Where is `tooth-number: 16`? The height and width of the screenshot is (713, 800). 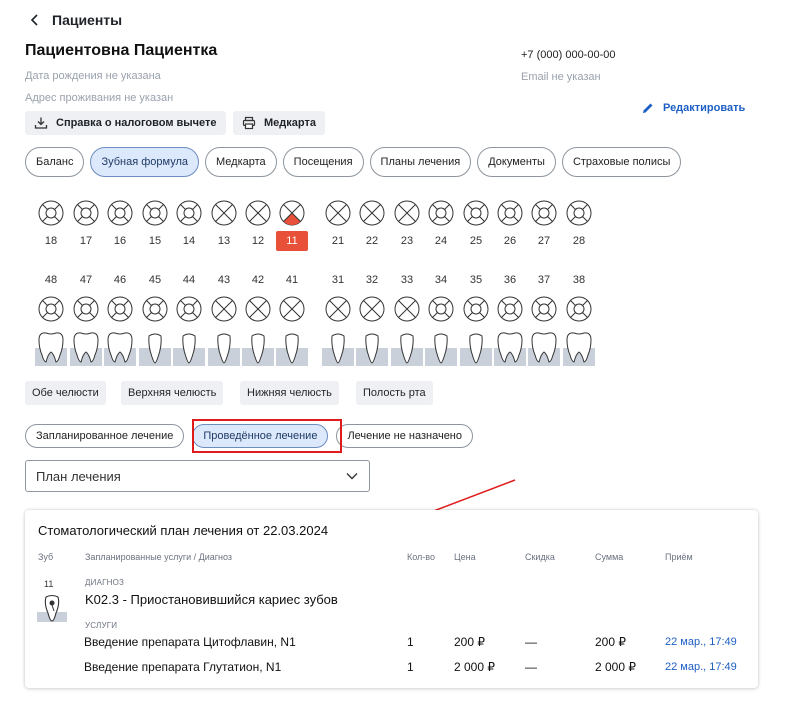 tooth-number: 16 is located at coordinates (120, 241).